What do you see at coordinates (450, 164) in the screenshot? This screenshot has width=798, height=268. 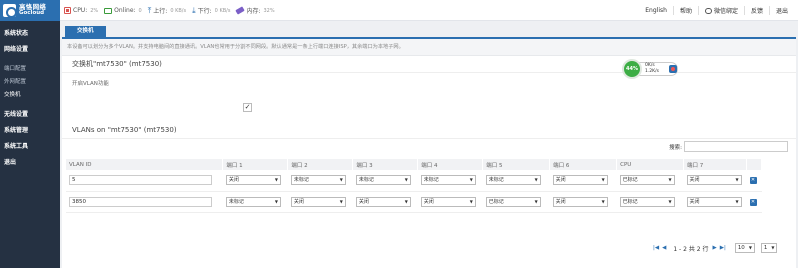 I see `column-header: 端口 4` at bounding box center [450, 164].